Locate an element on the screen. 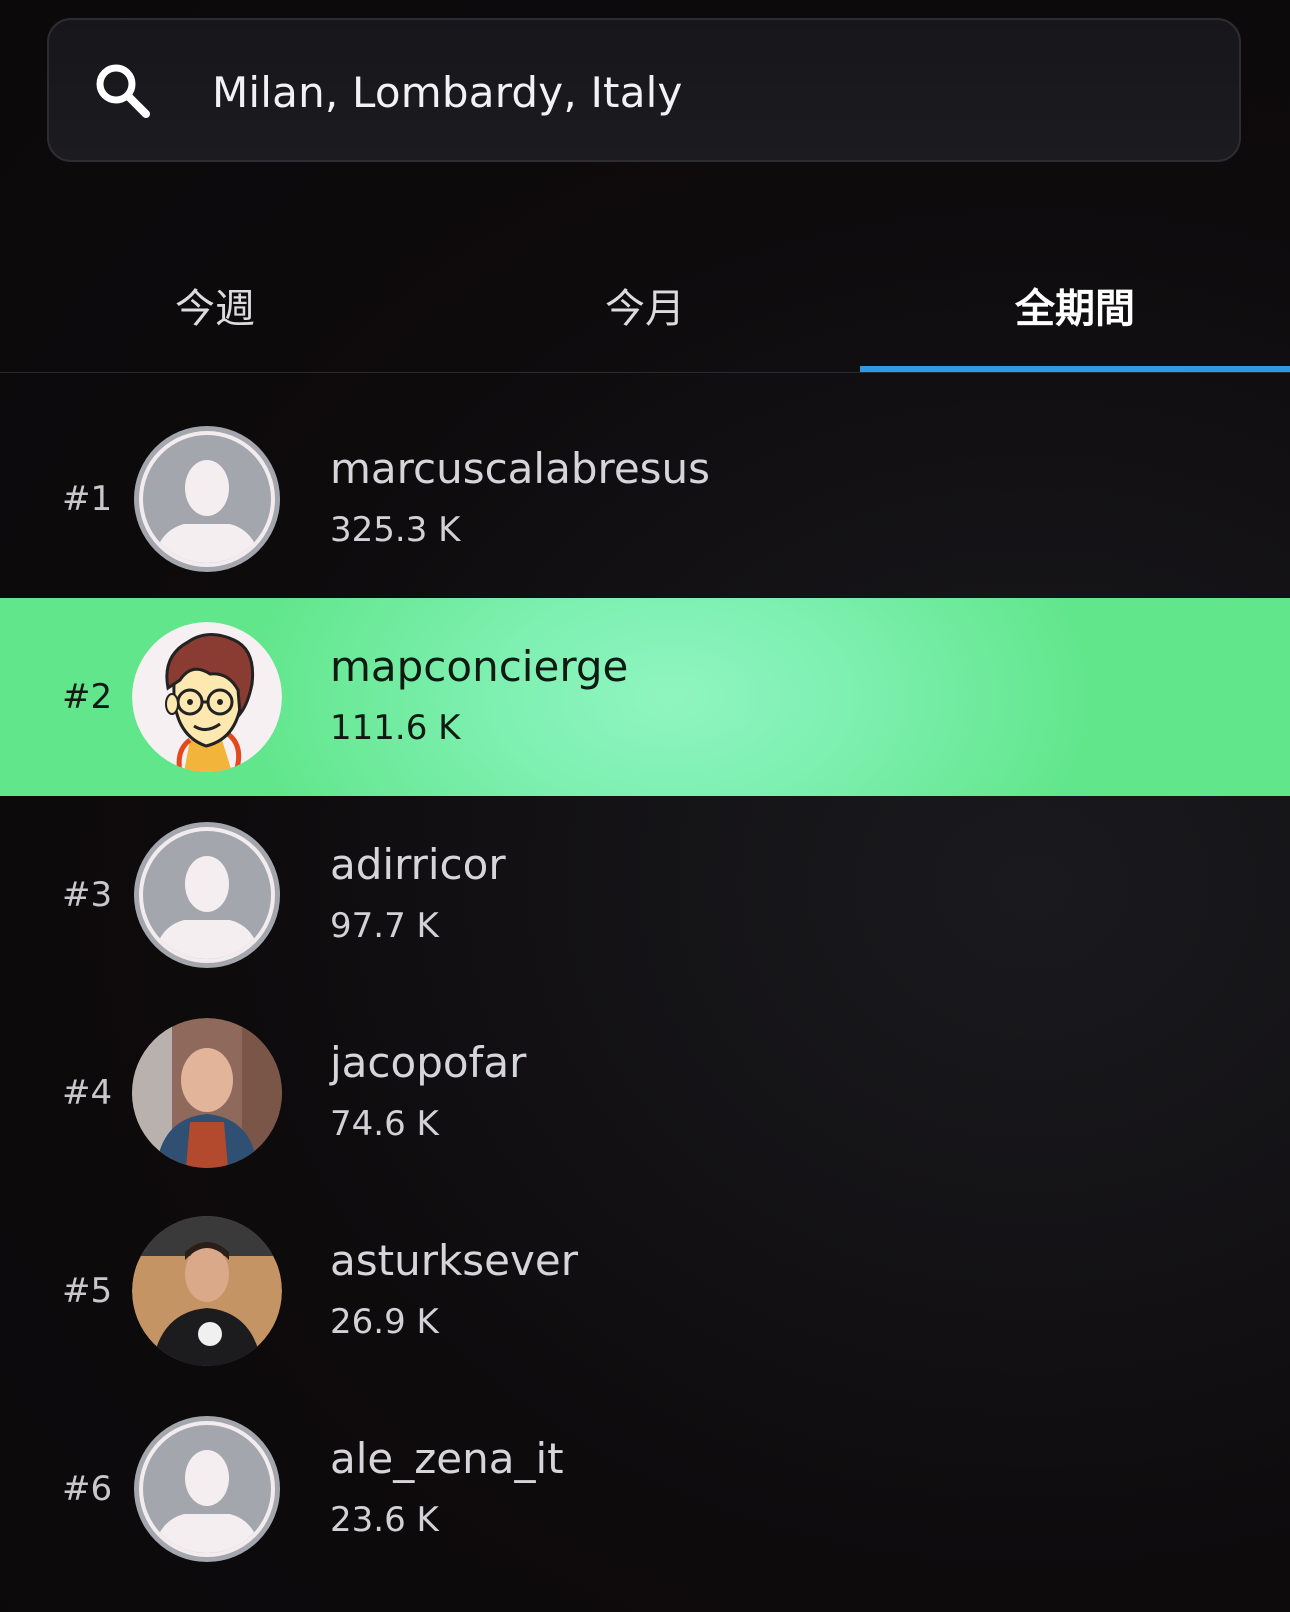 The width and height of the screenshot is (1290, 1612). tab-label: 今月 is located at coordinates (645, 309).